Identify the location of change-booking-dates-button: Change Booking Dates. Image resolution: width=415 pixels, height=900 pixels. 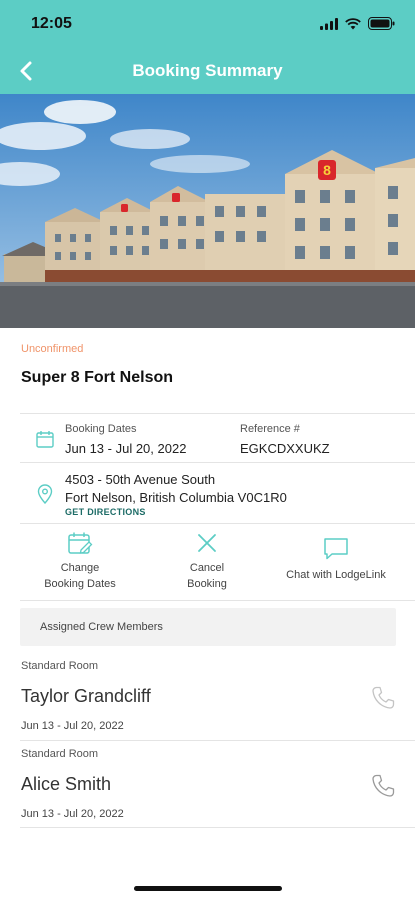
(80, 561).